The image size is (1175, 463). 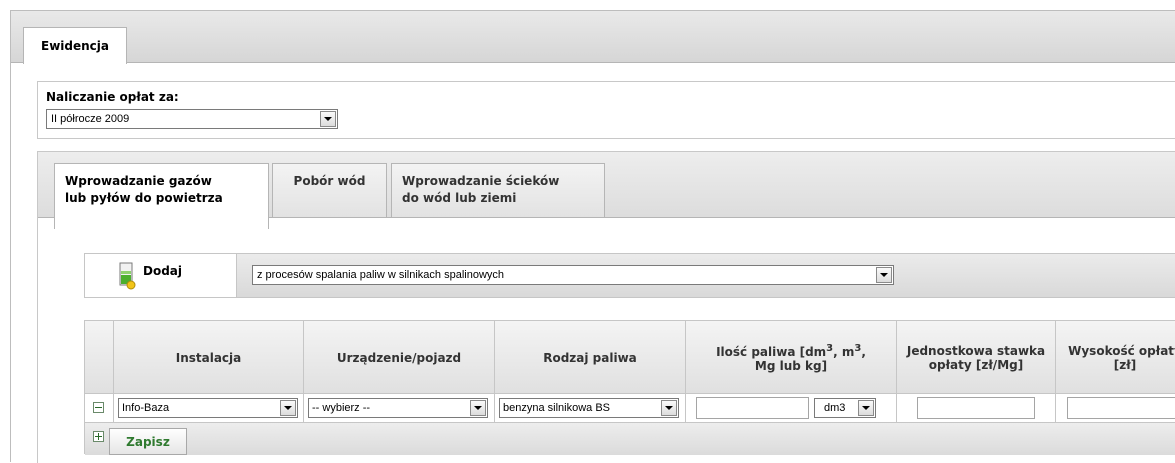 What do you see at coordinates (138, 181) in the screenshot?
I see `tab-label-line1: Wprowadzanie gazów` at bounding box center [138, 181].